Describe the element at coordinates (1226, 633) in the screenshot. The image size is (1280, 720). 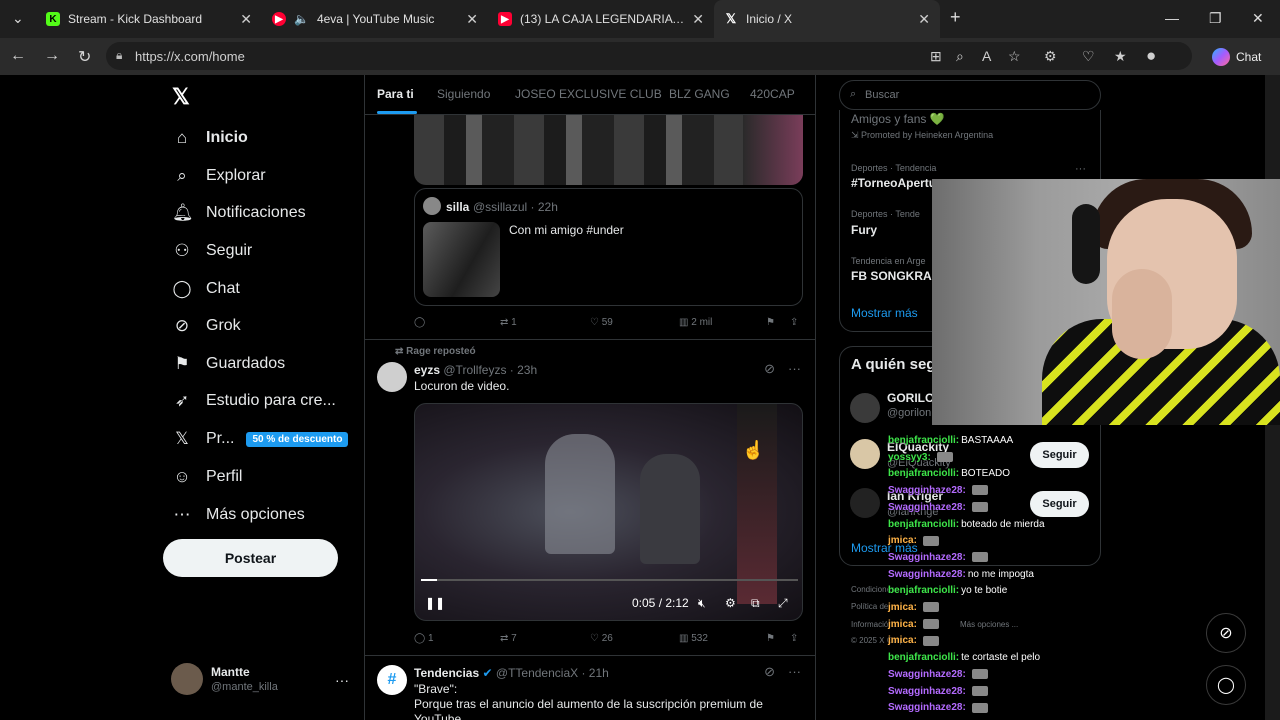
I see `grok-fab-icon: ⊘` at that location.